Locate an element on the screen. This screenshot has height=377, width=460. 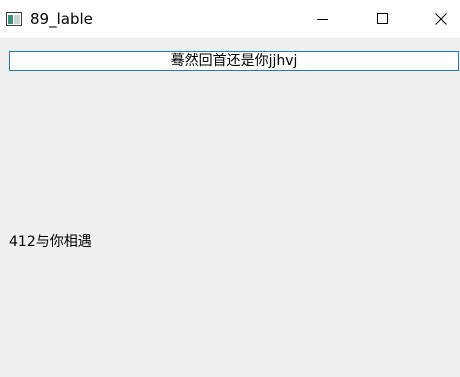
close-icon is located at coordinates (441, 19).